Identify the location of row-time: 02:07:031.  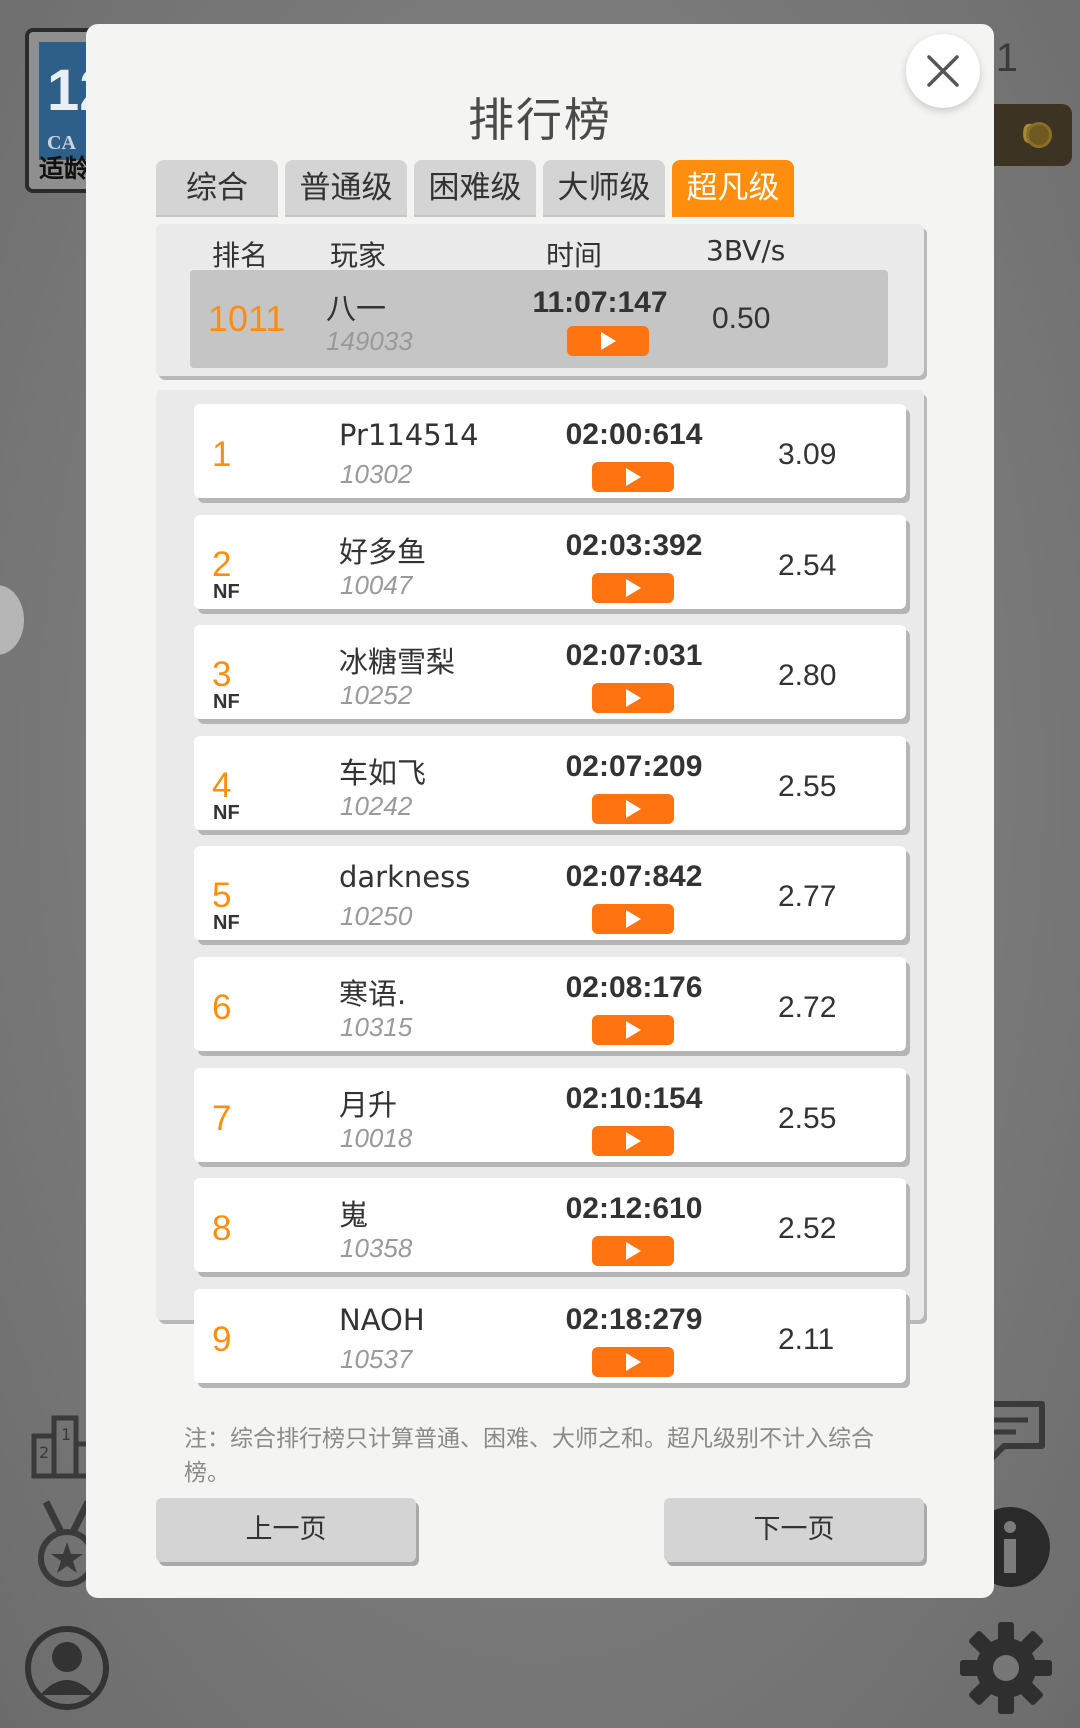
(634, 656).